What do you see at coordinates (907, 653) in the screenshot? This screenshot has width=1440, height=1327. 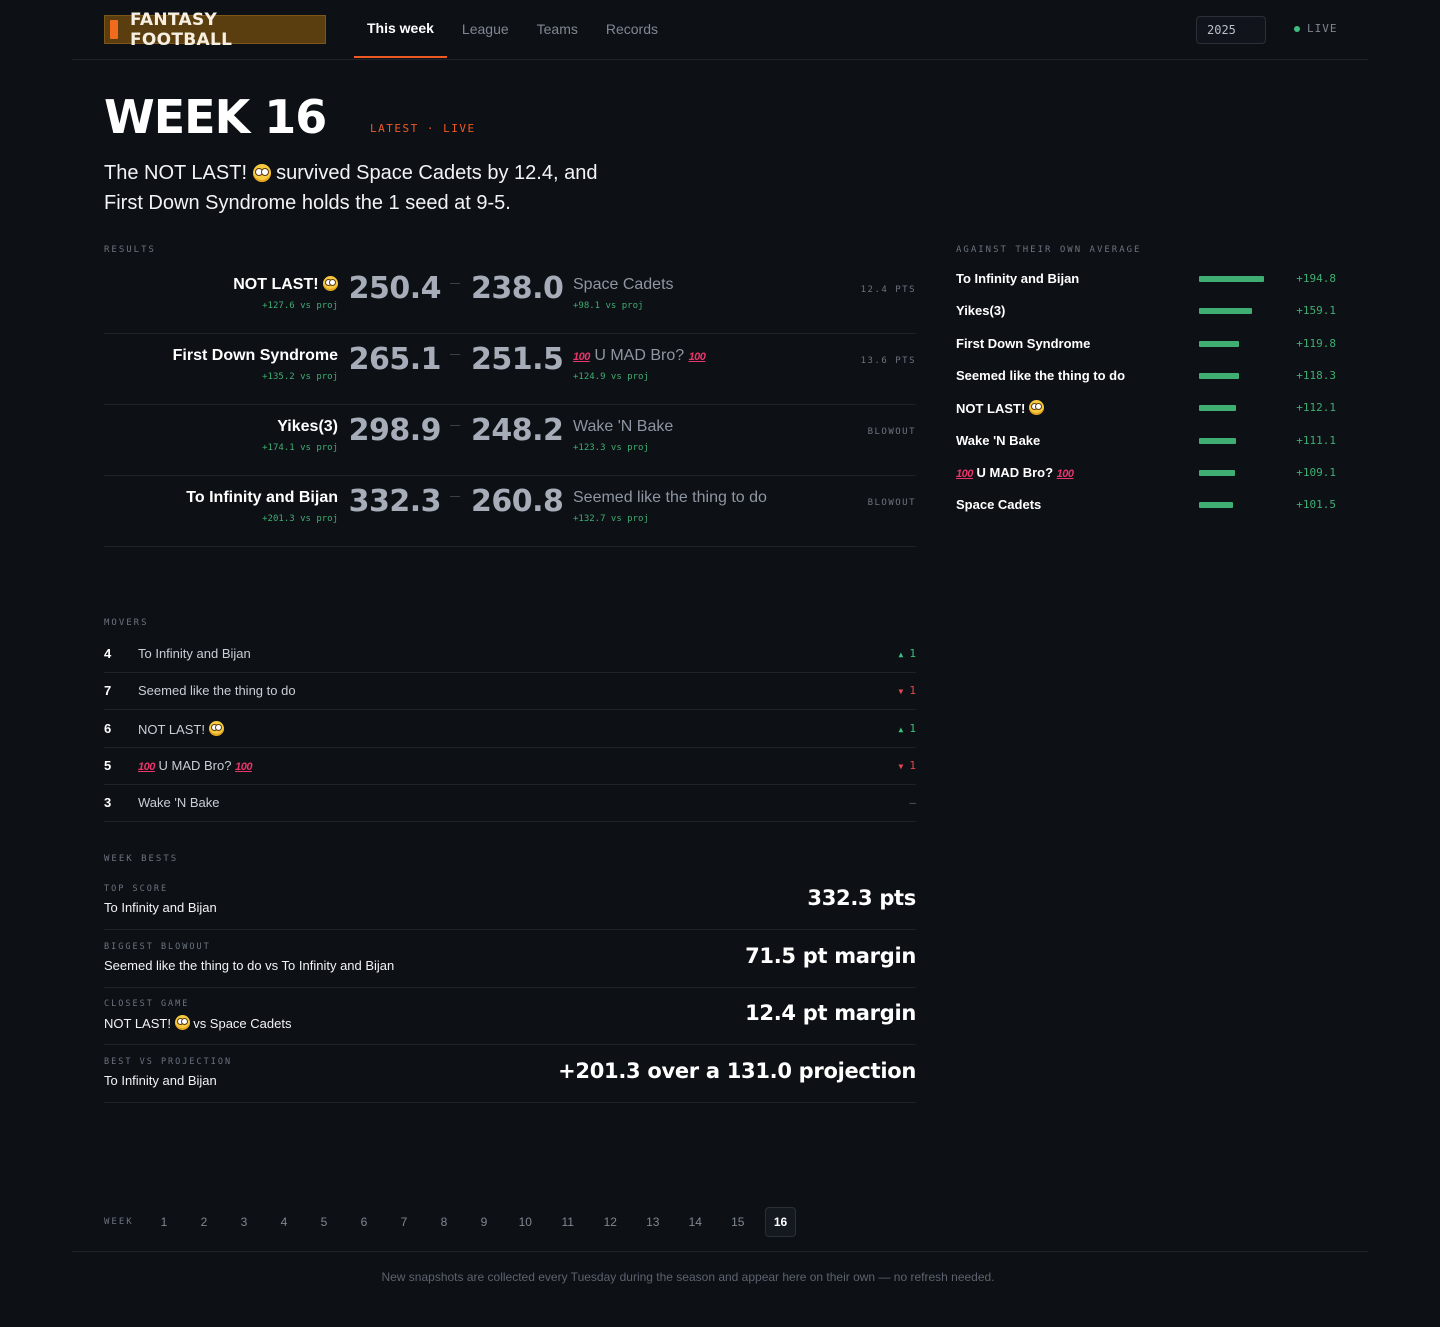 I see `rank-change: ▲ 1` at bounding box center [907, 653].